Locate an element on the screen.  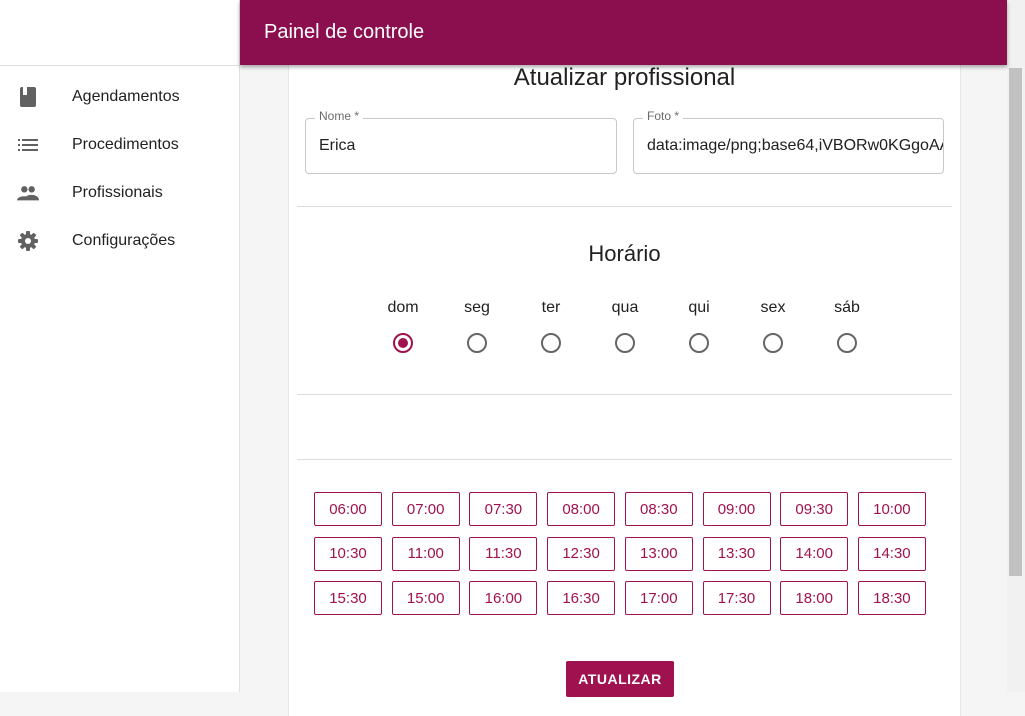
time-slot-button: 13:30 is located at coordinates (736, 553).